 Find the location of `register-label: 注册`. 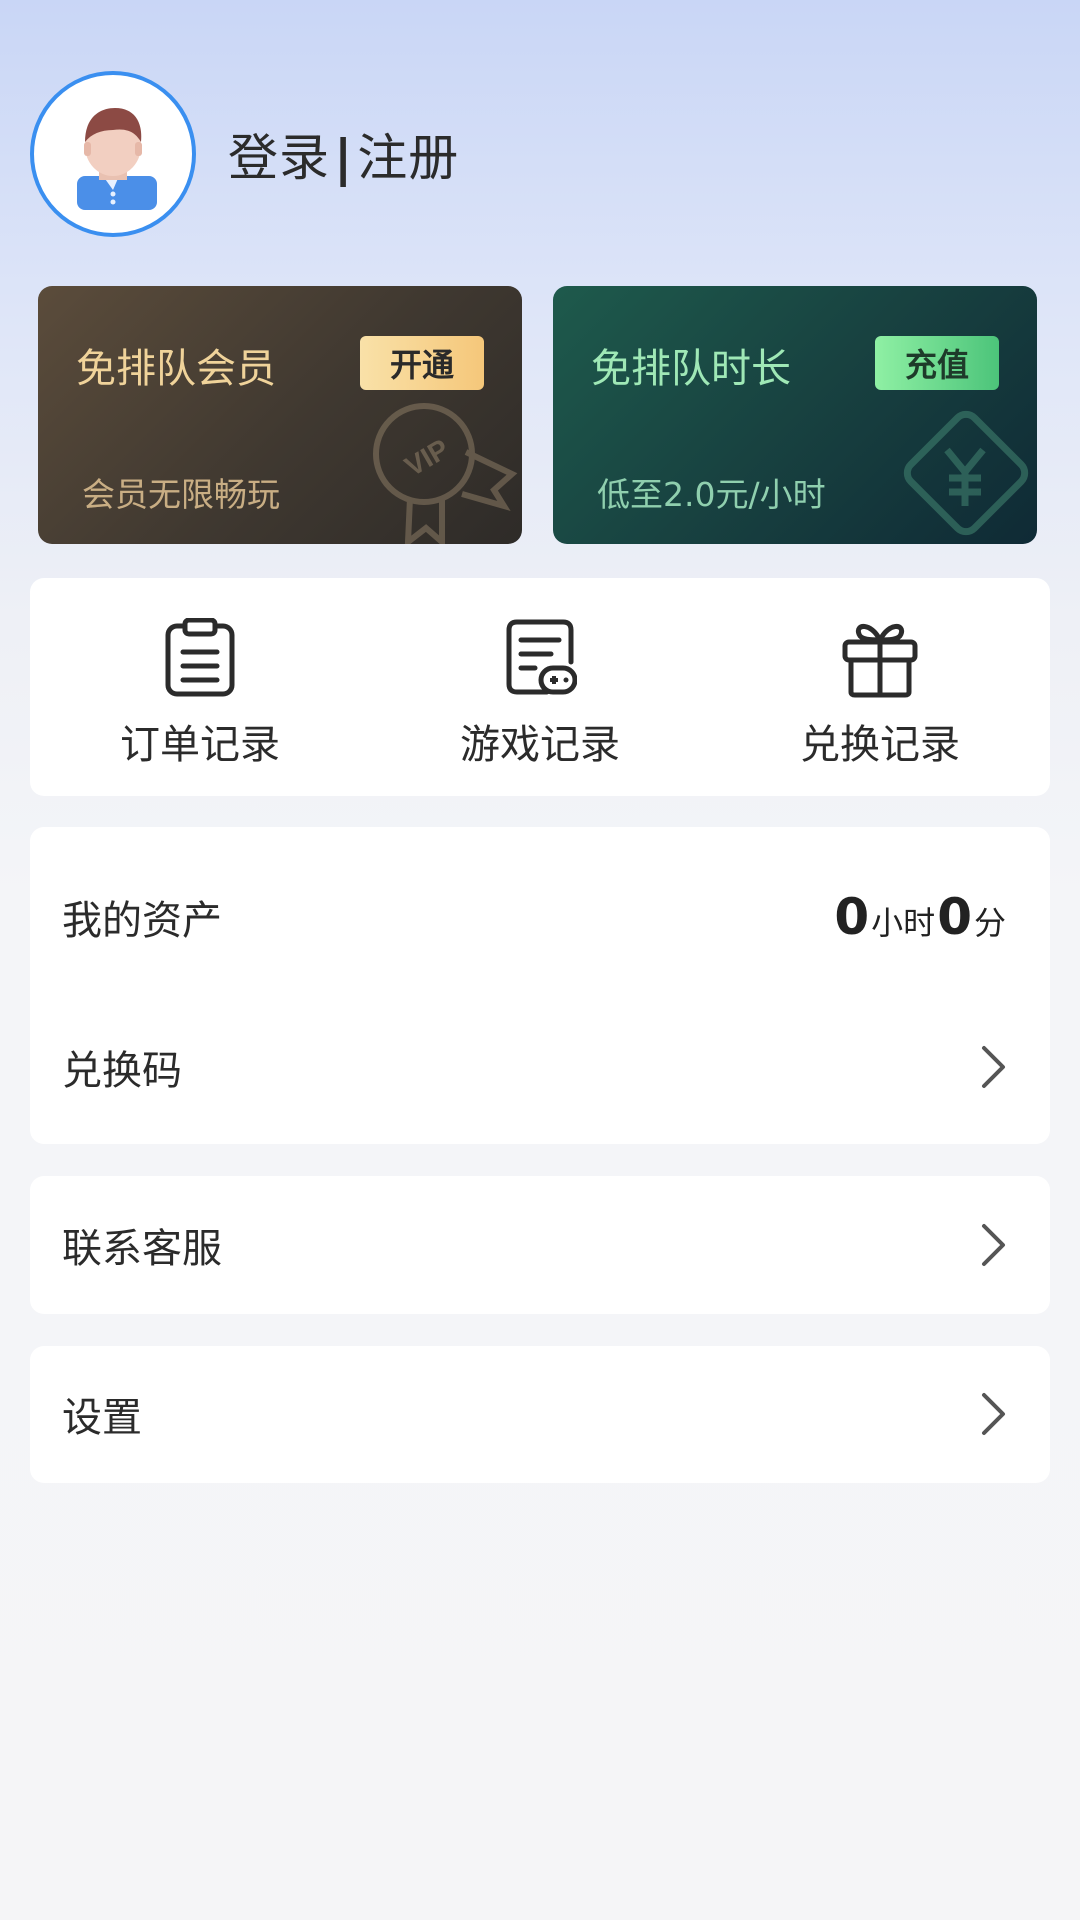

register-label: 注册 is located at coordinates (408, 158).